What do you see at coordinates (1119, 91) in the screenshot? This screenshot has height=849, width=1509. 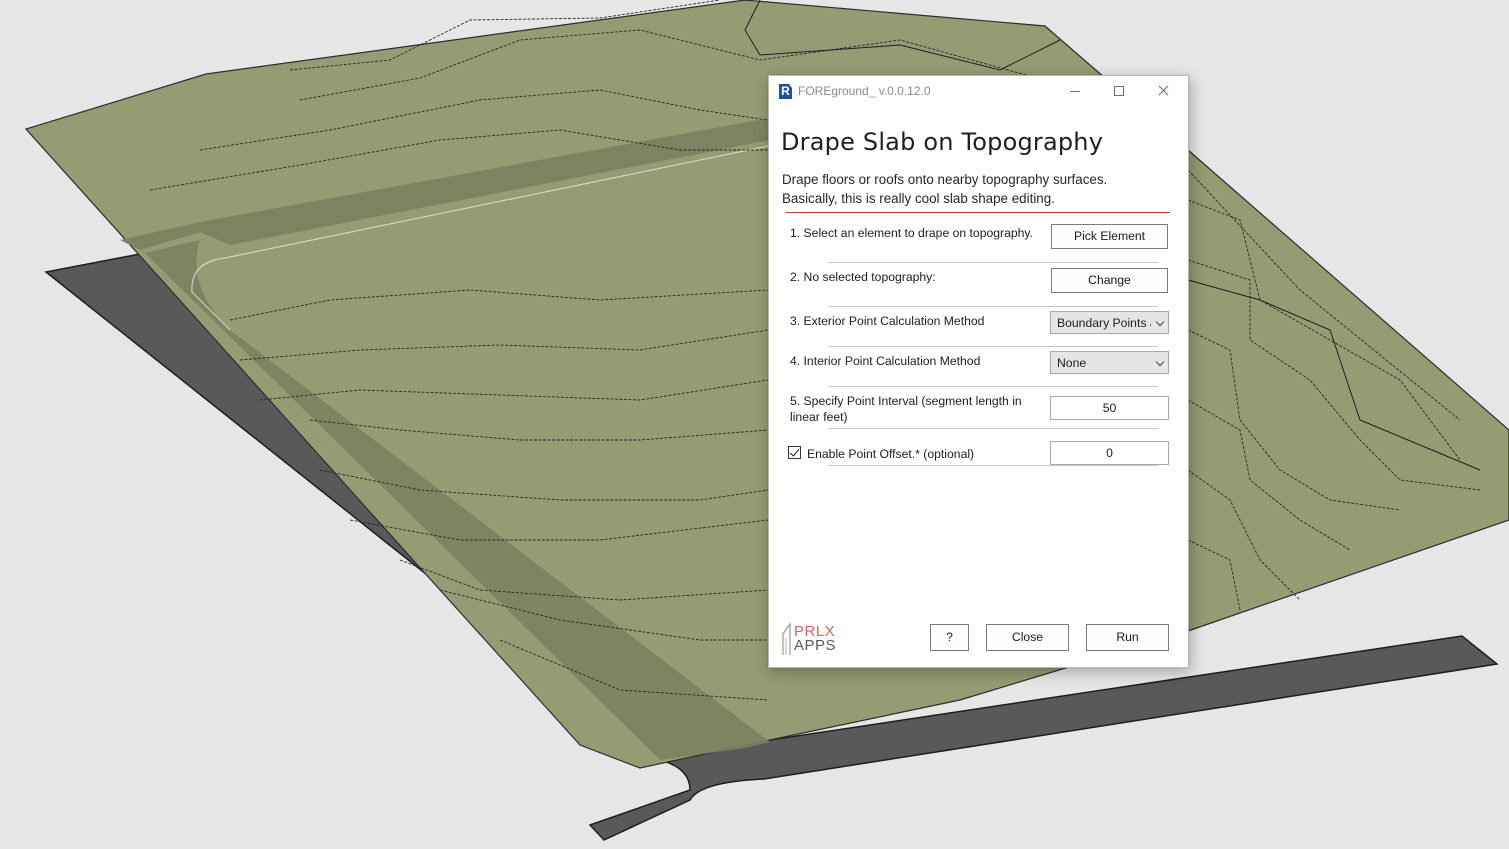 I see `maximize-icon` at bounding box center [1119, 91].